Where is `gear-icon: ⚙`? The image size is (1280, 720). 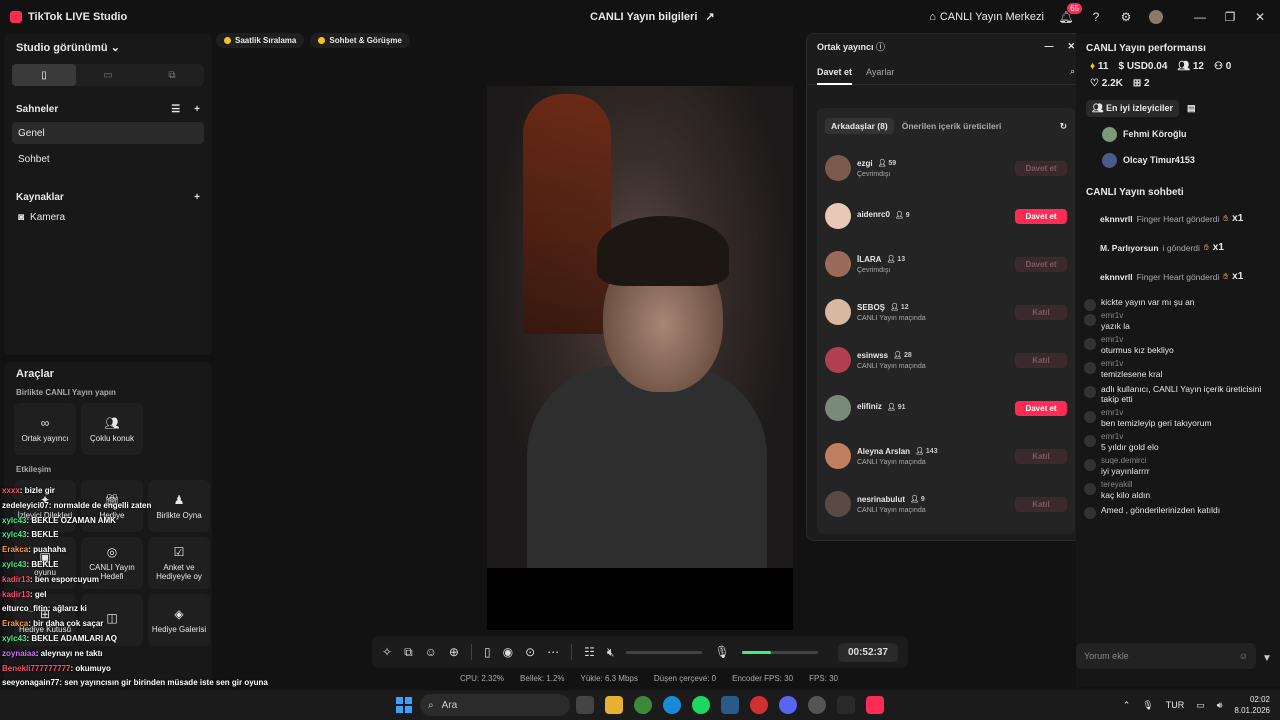 gear-icon: ⚙ is located at coordinates (1126, 17).